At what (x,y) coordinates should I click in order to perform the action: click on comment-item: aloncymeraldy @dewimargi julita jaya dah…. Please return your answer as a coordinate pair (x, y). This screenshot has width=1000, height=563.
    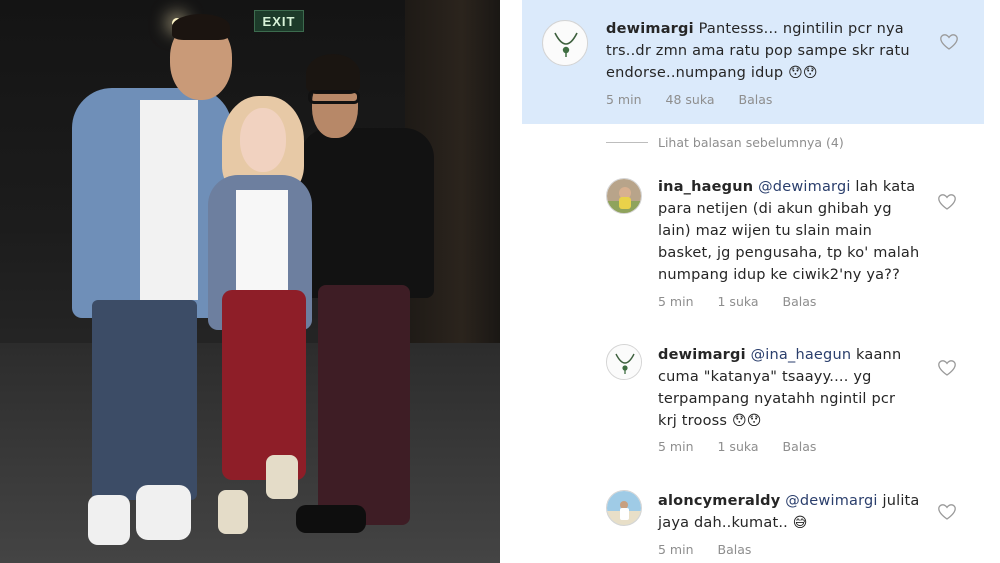
    Looking at the image, I should click on (753, 522).